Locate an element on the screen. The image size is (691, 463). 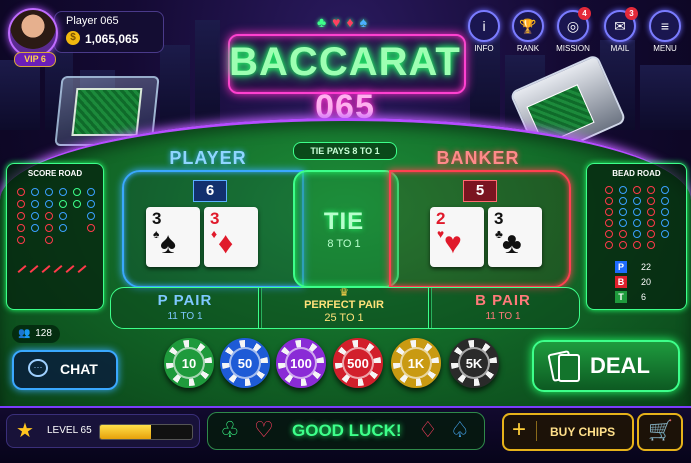
chip-value: 500 is located at coordinates (358, 363).